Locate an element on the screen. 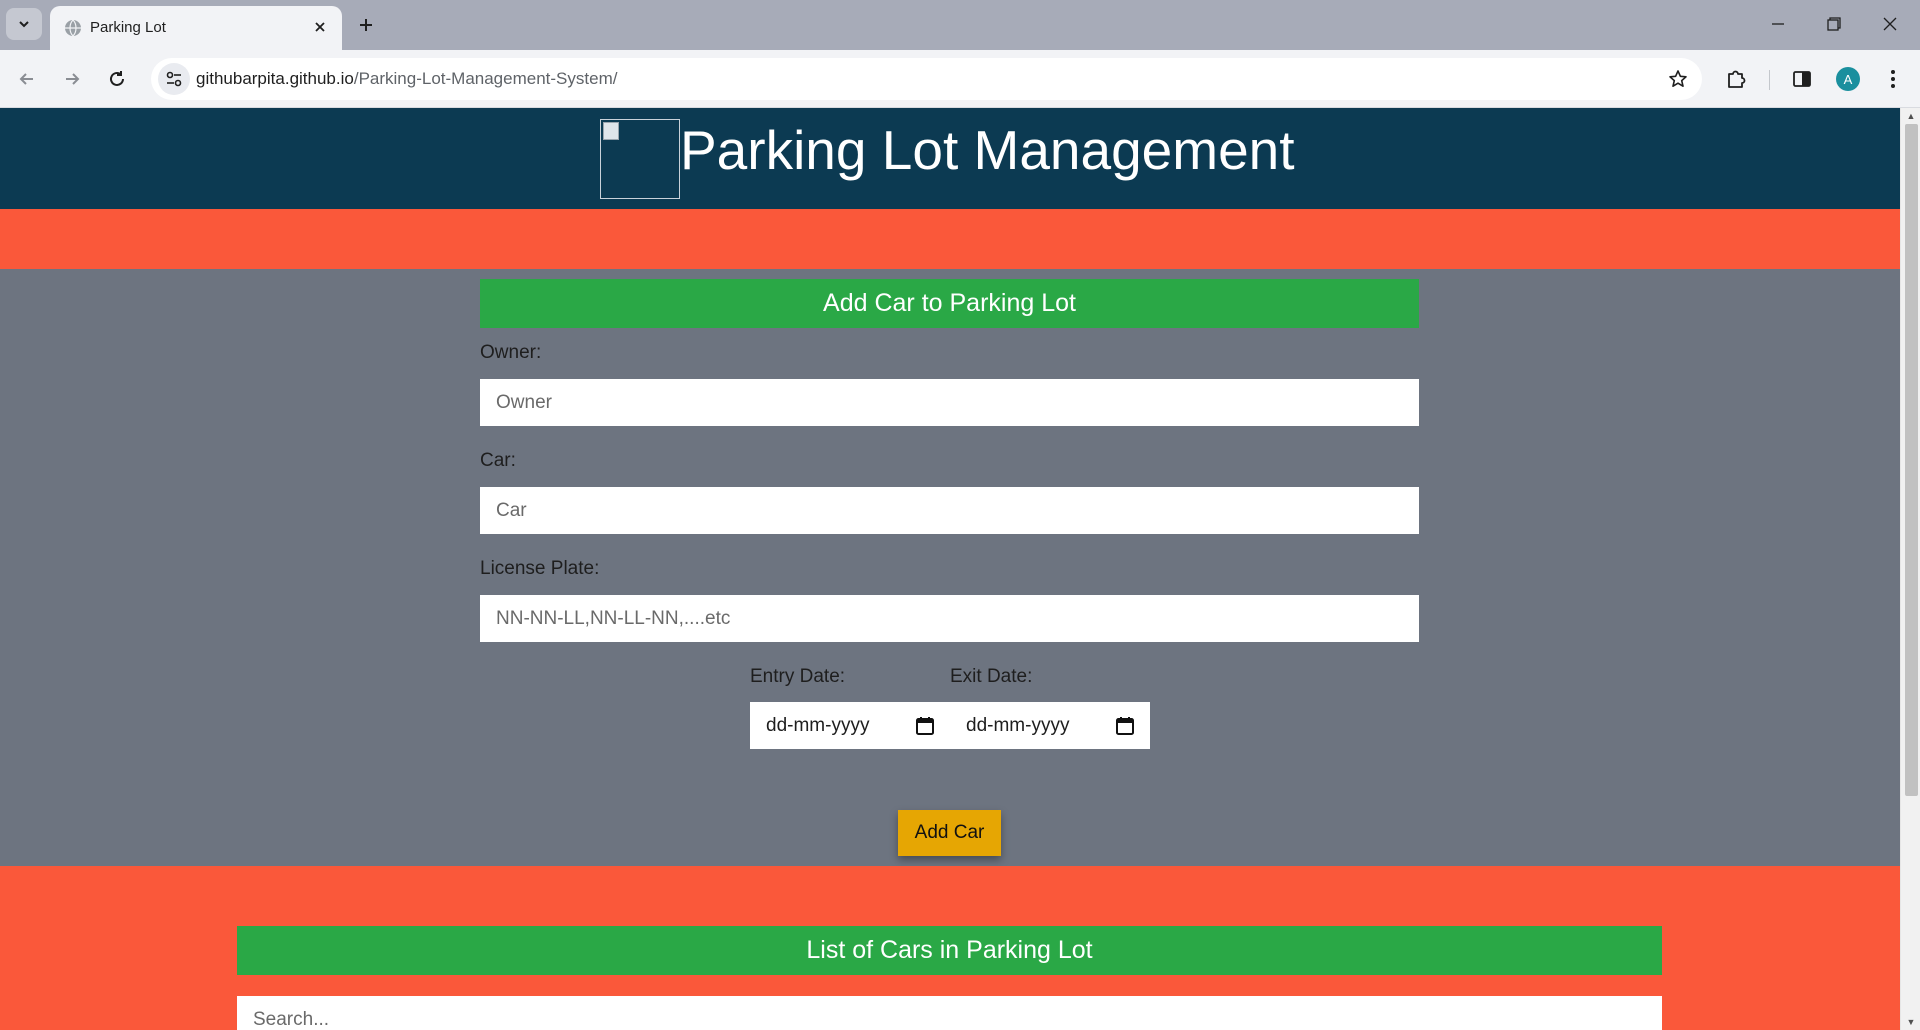  tab-close-button is located at coordinates (320, 27).